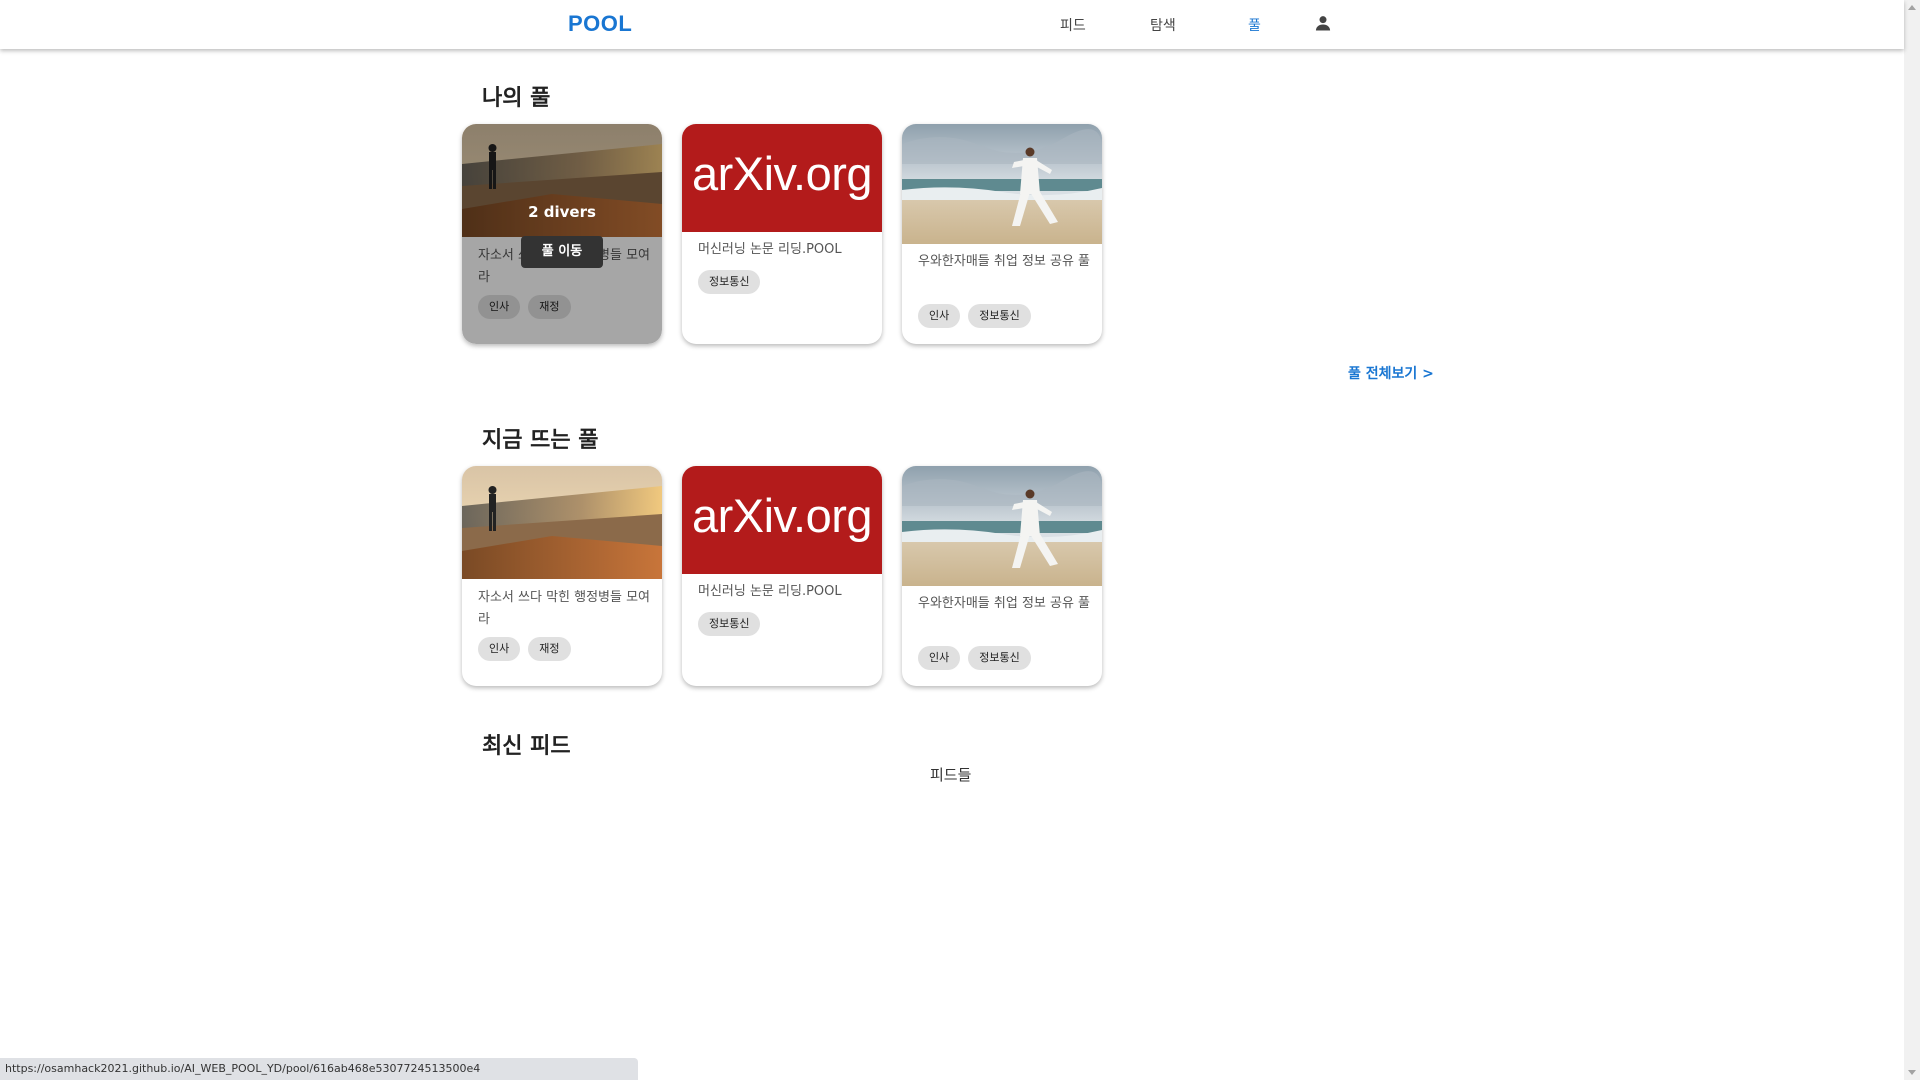 The image size is (1920, 1080). What do you see at coordinates (1912, 7) in the screenshot?
I see `scroll-up-arrow-icon` at bounding box center [1912, 7].